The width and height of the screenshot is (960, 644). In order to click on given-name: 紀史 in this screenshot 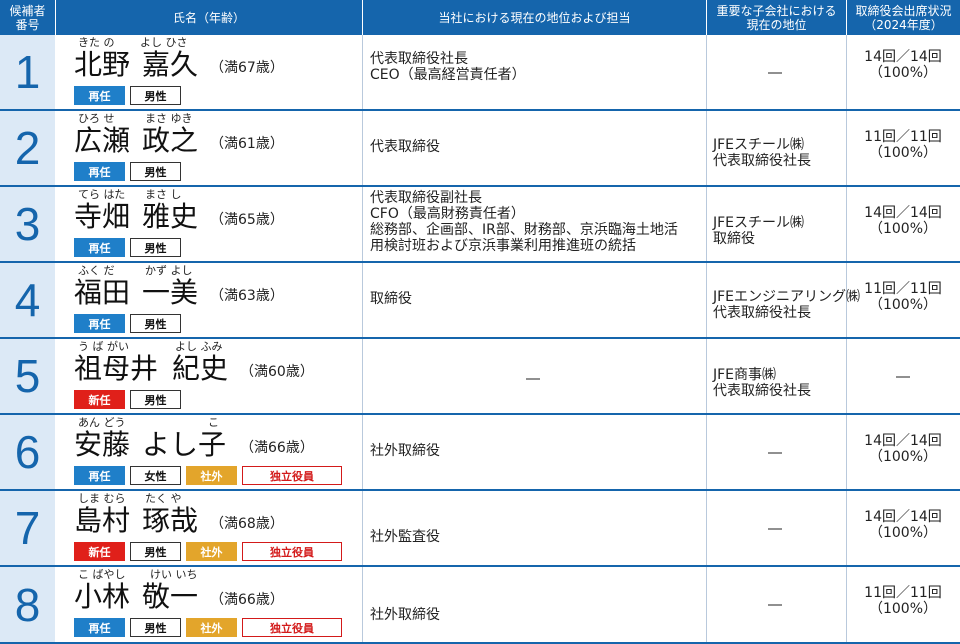, I will do `click(200, 368)`.